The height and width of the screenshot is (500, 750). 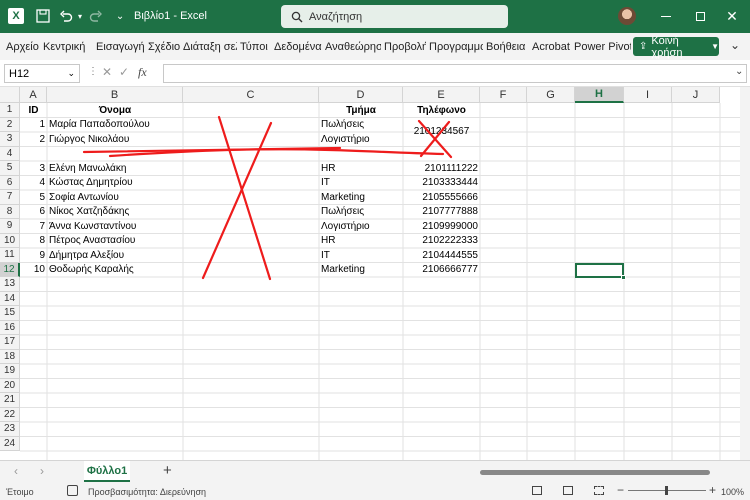 I want to click on share-button: ⇪ Κοινή χρήση ▼, so click(x=676, y=47).